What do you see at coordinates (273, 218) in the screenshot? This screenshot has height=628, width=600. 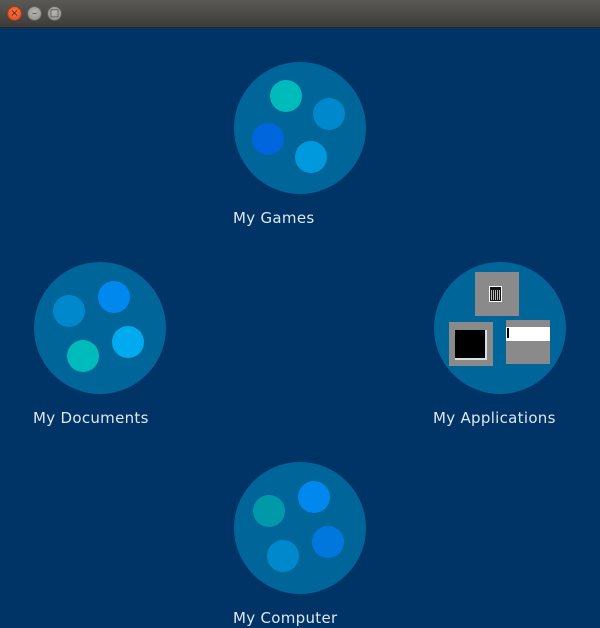 I see `folder-label: My Games` at bounding box center [273, 218].